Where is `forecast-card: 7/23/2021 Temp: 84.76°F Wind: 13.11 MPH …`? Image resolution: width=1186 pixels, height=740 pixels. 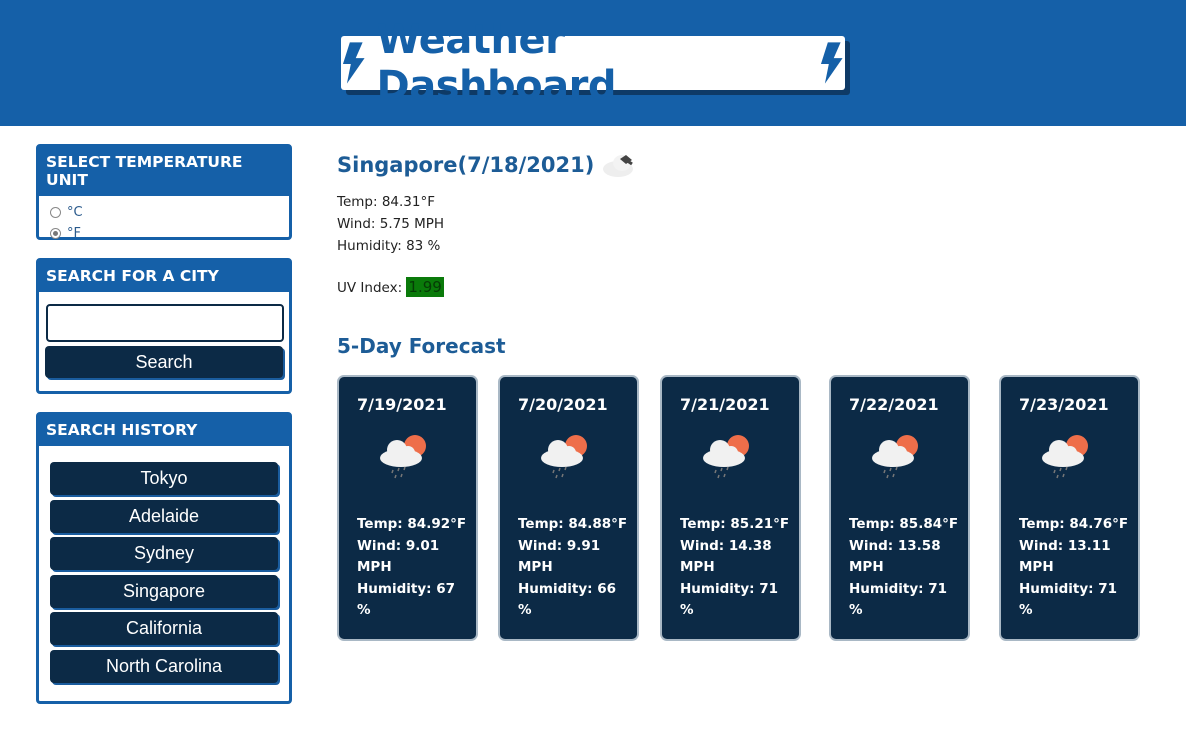 forecast-card: 7/23/2021 Temp: 84.76°F Wind: 13.11 MPH … is located at coordinates (1069, 508).